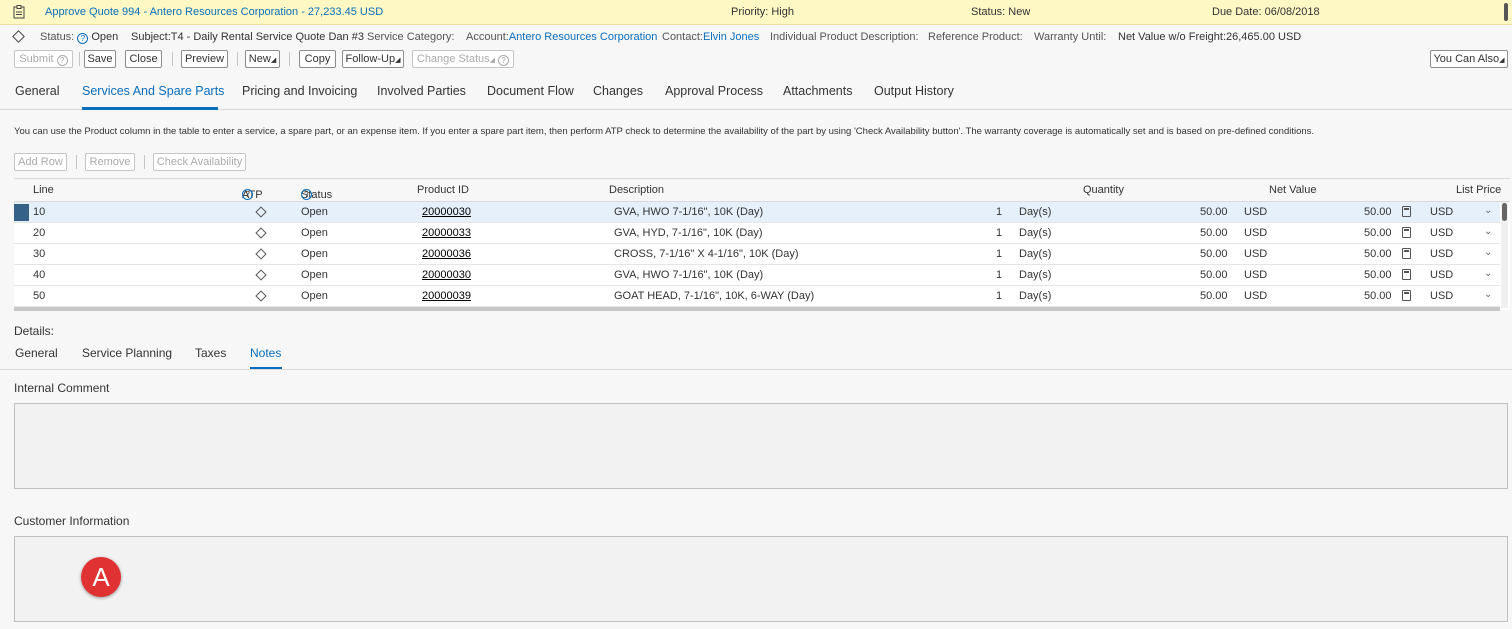 This screenshot has width=1512, height=629. Describe the element at coordinates (1103, 190) in the screenshot. I see `col-quantity: Quantity` at that location.